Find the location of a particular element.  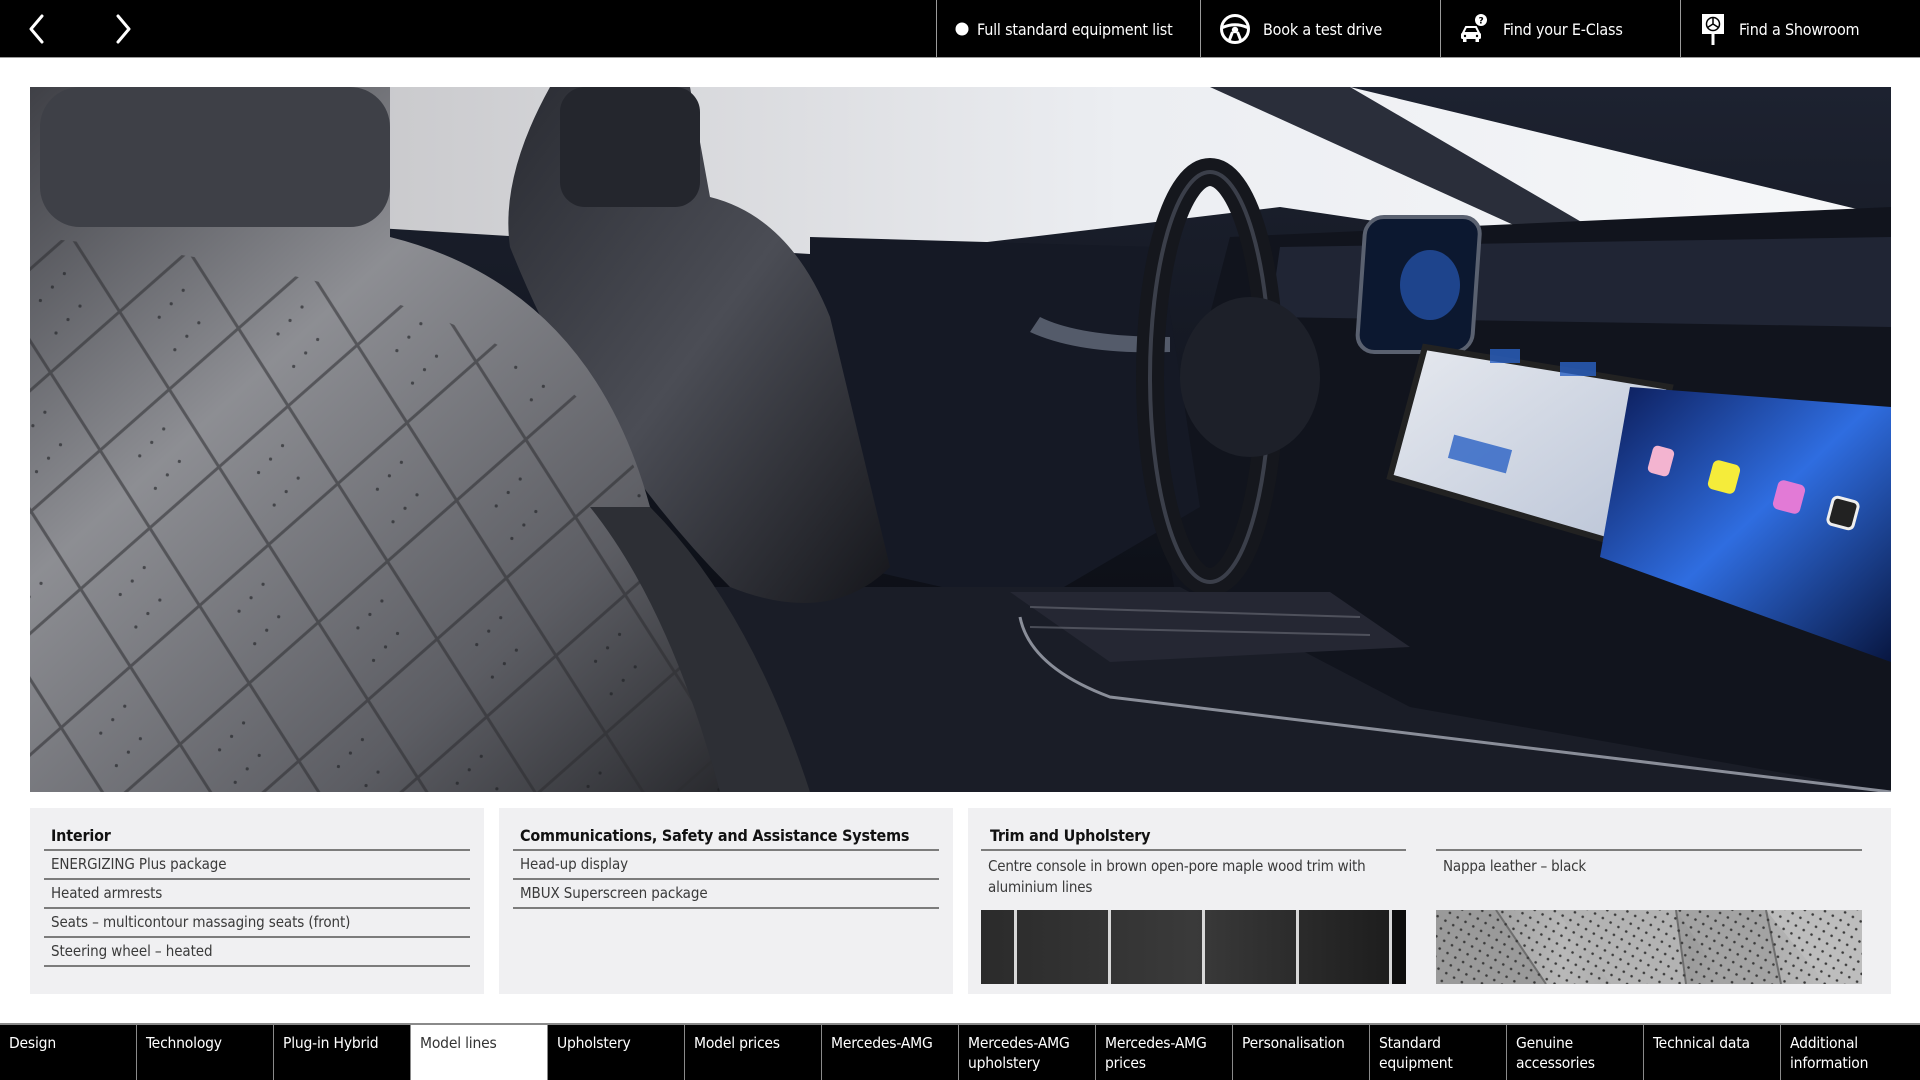

list-item: Head-up display is located at coordinates (726, 863).